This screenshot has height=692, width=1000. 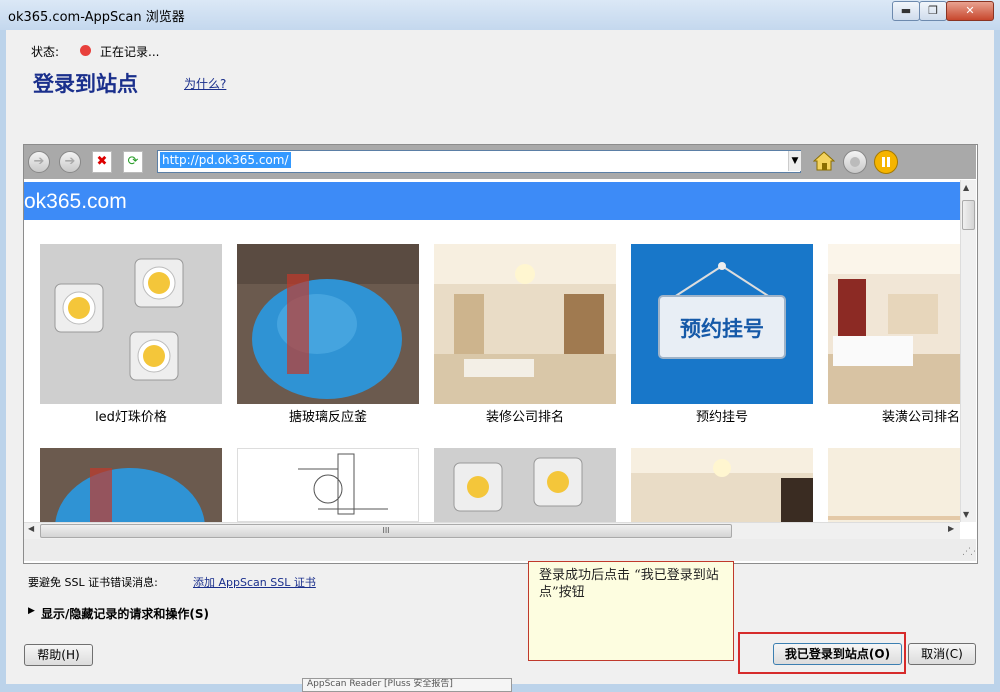 I want to click on url-dropdown-icon: ▼, so click(x=794, y=161).